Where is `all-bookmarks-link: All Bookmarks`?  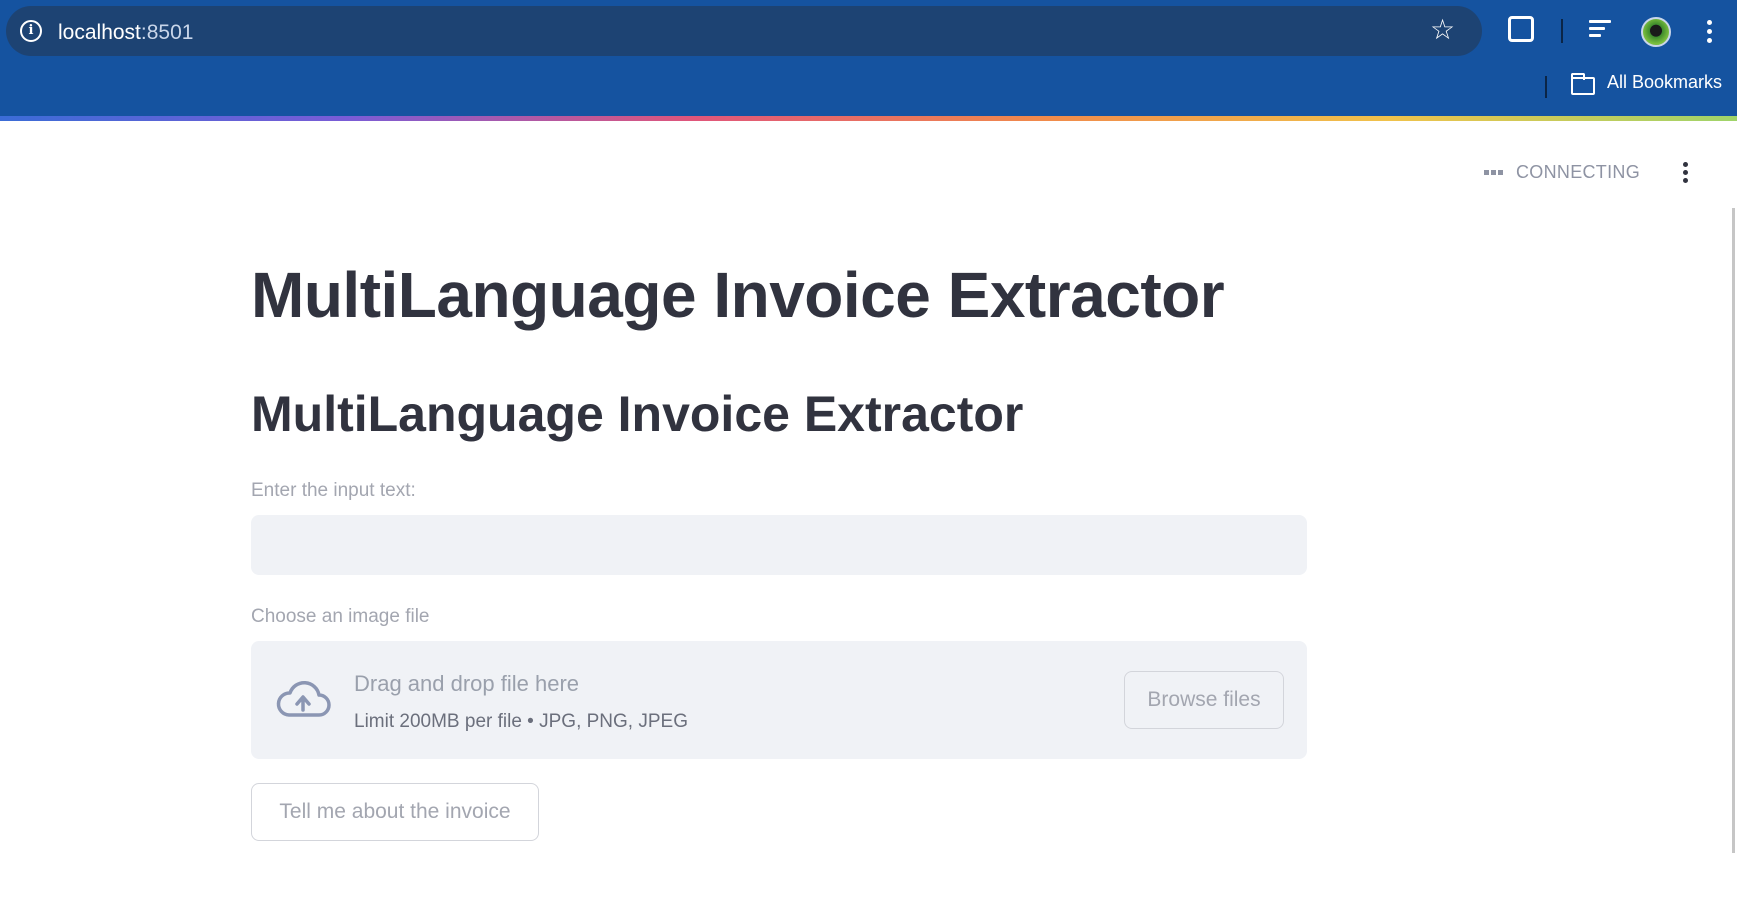 all-bookmarks-link: All Bookmarks is located at coordinates (1664, 82).